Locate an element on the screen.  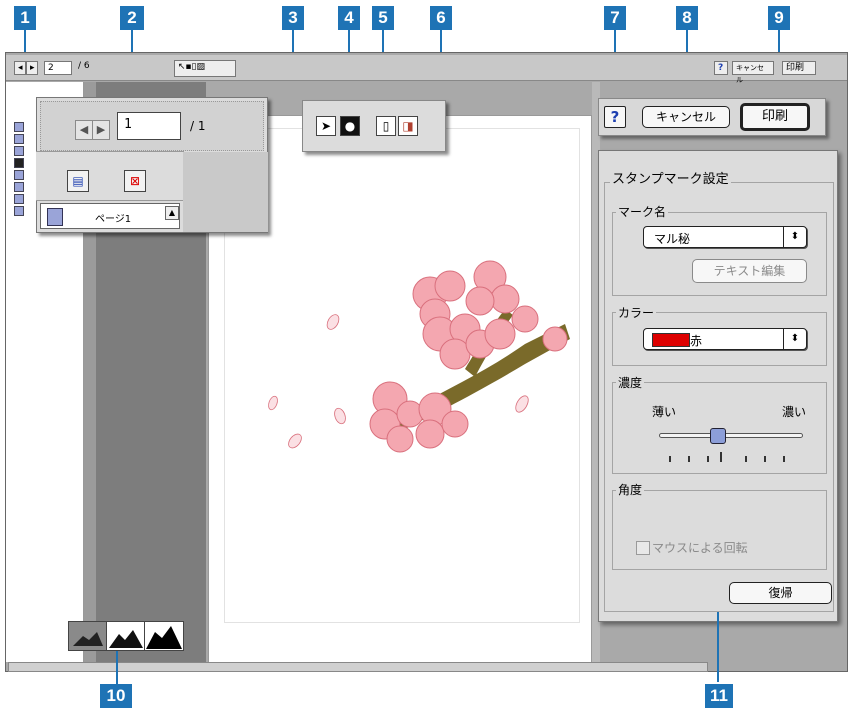
density-slider is located at coordinates (731, 435).